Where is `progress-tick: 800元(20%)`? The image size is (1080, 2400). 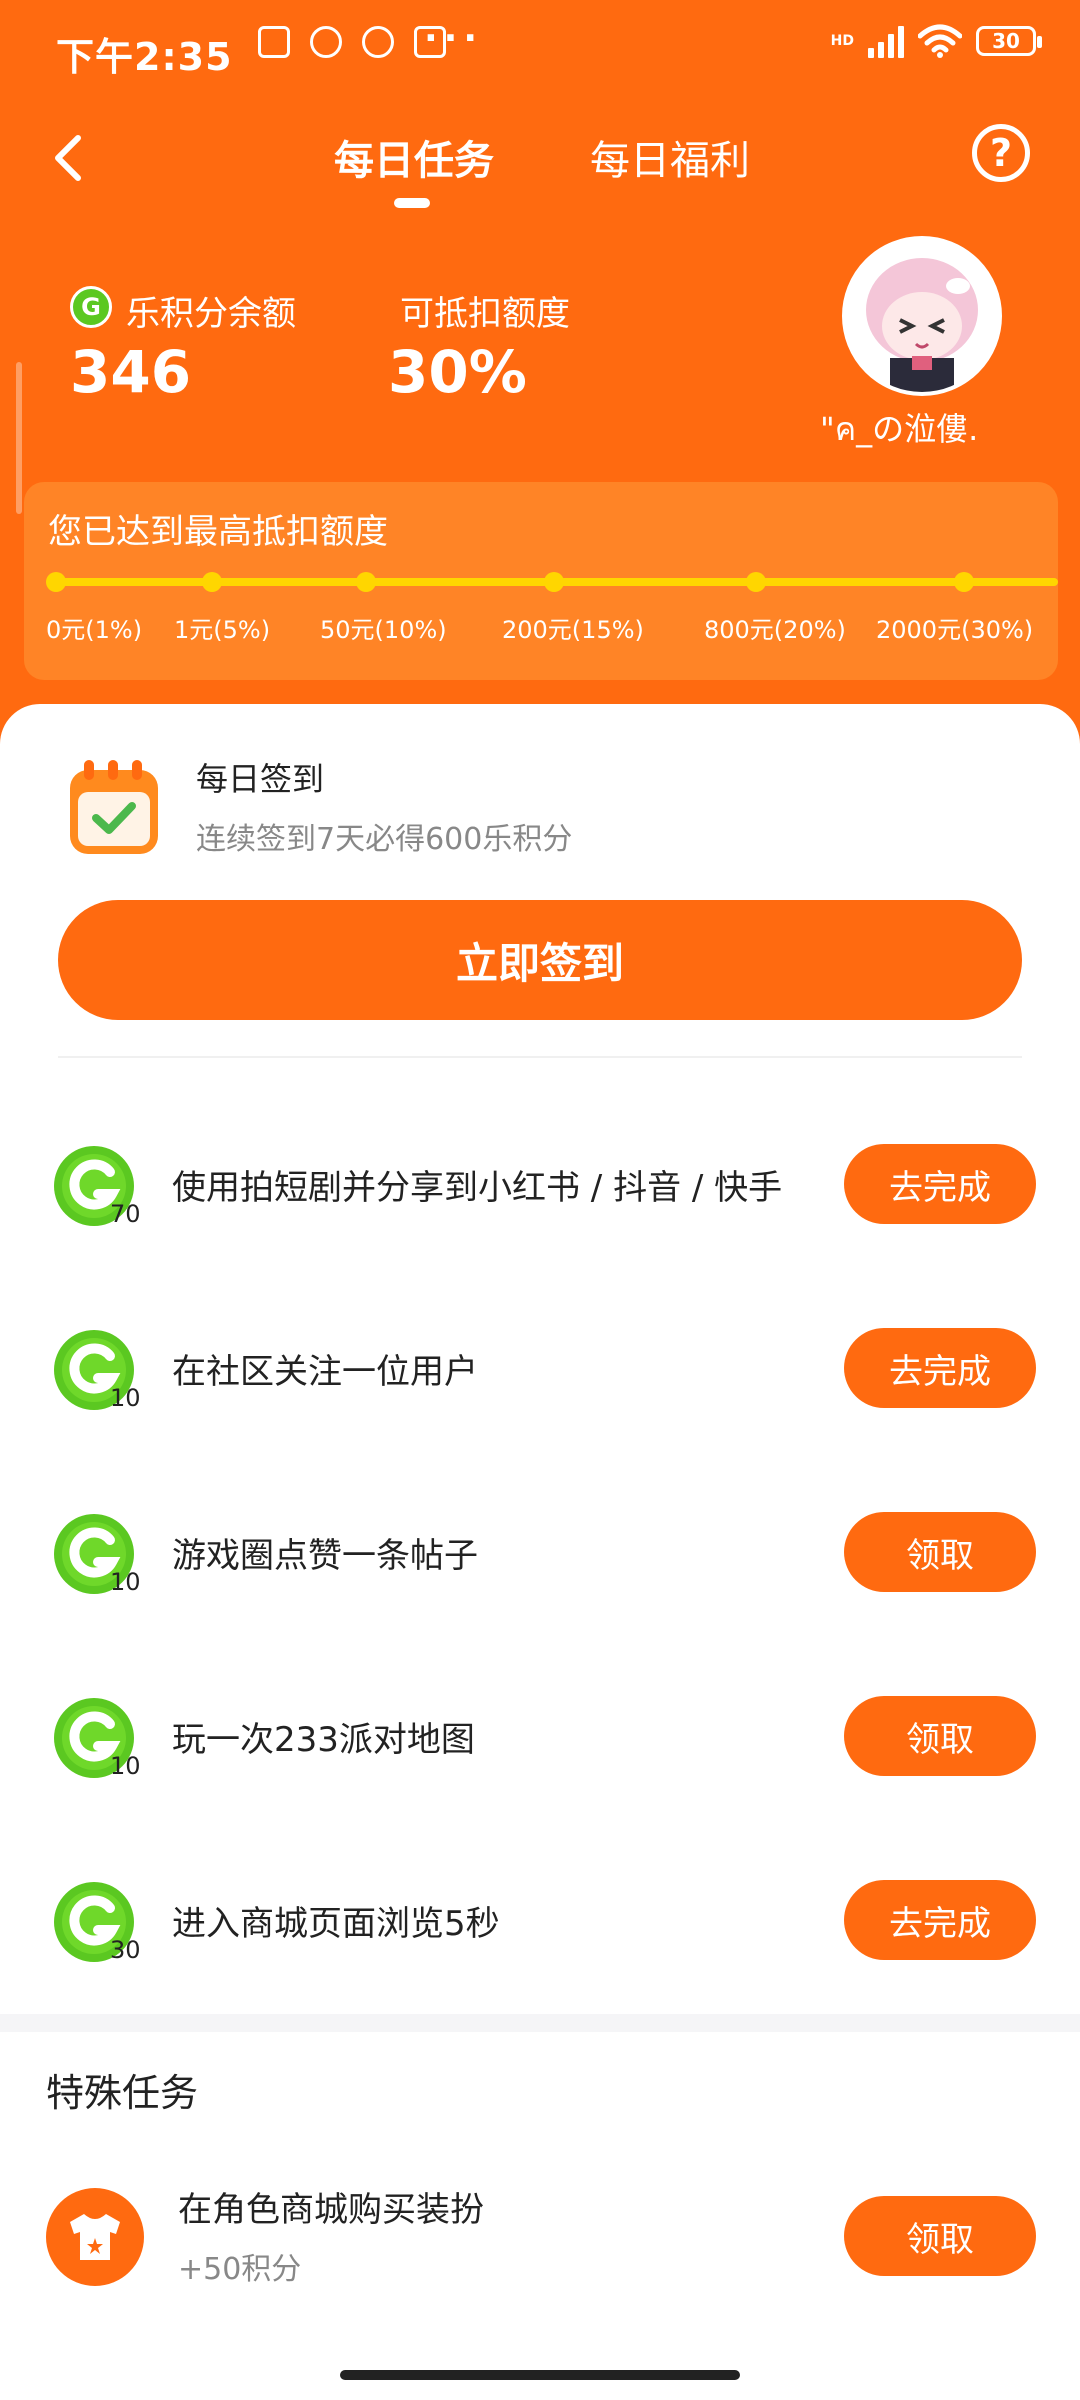 progress-tick: 800元(20%) is located at coordinates (775, 630).